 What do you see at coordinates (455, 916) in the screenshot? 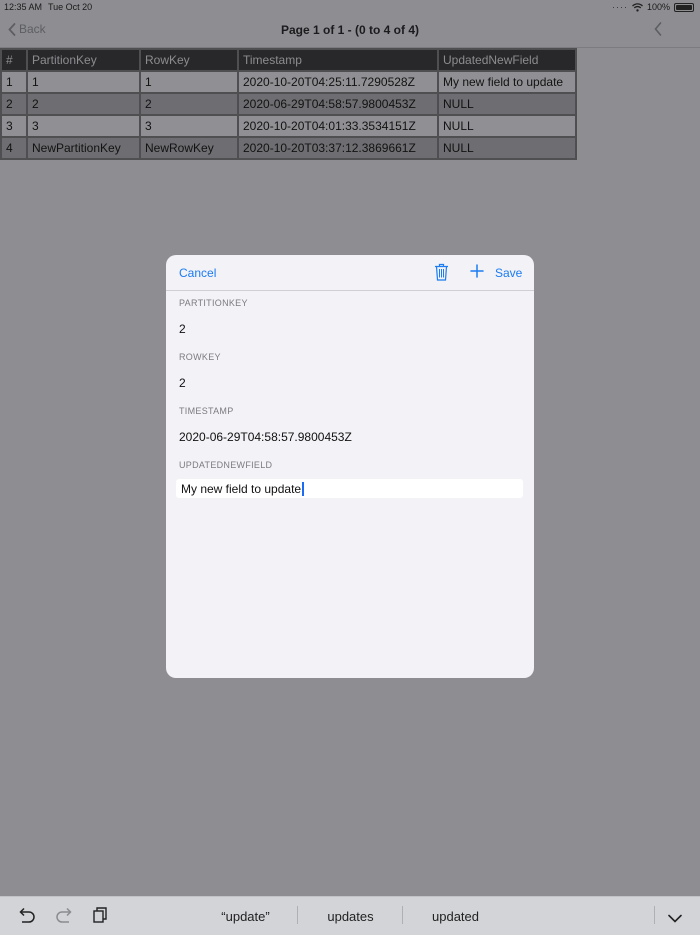
I see `suggestion-3: updated` at bounding box center [455, 916].